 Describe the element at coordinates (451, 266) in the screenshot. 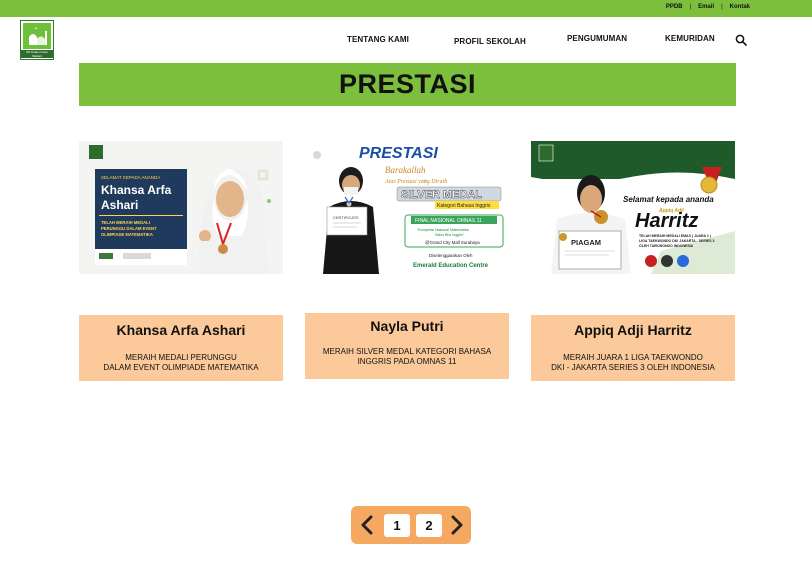

I see `poster-2-organizer: Emerald Education Centre` at that location.